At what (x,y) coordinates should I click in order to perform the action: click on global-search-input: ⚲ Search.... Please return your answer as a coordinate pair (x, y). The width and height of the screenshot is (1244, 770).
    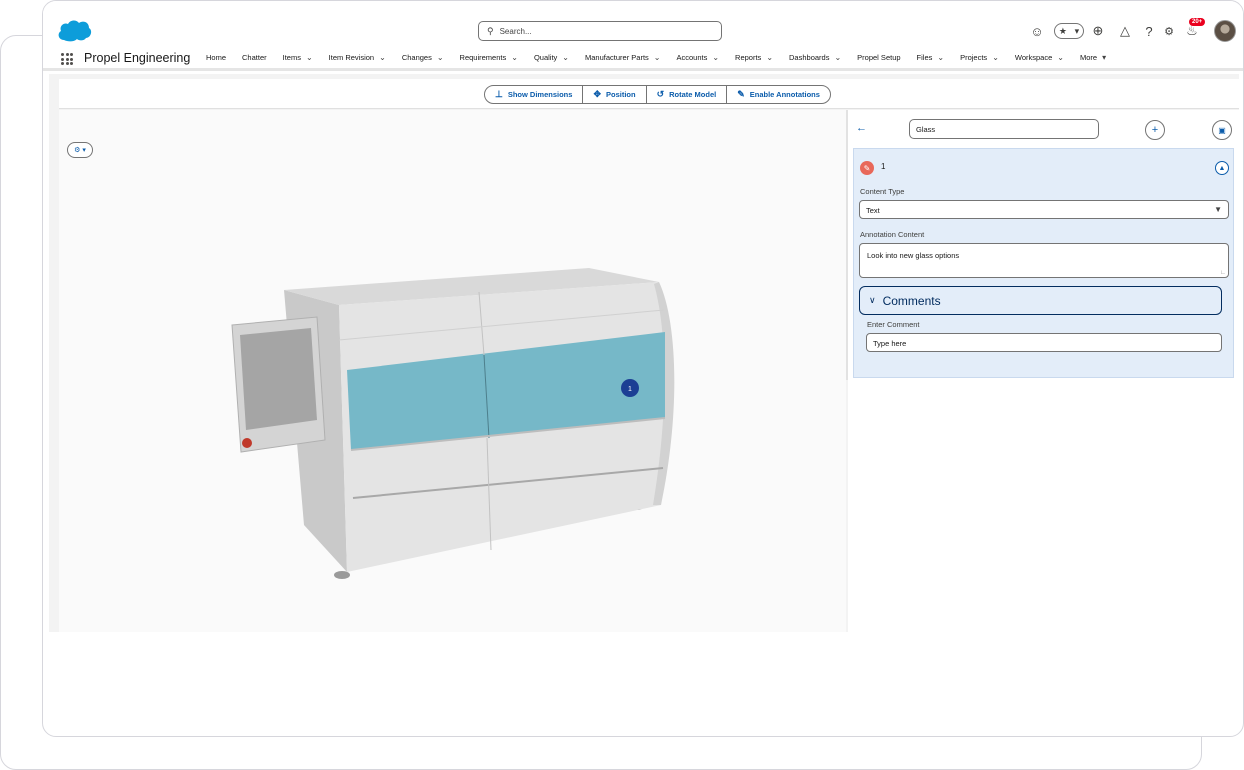
    Looking at the image, I should click on (600, 31).